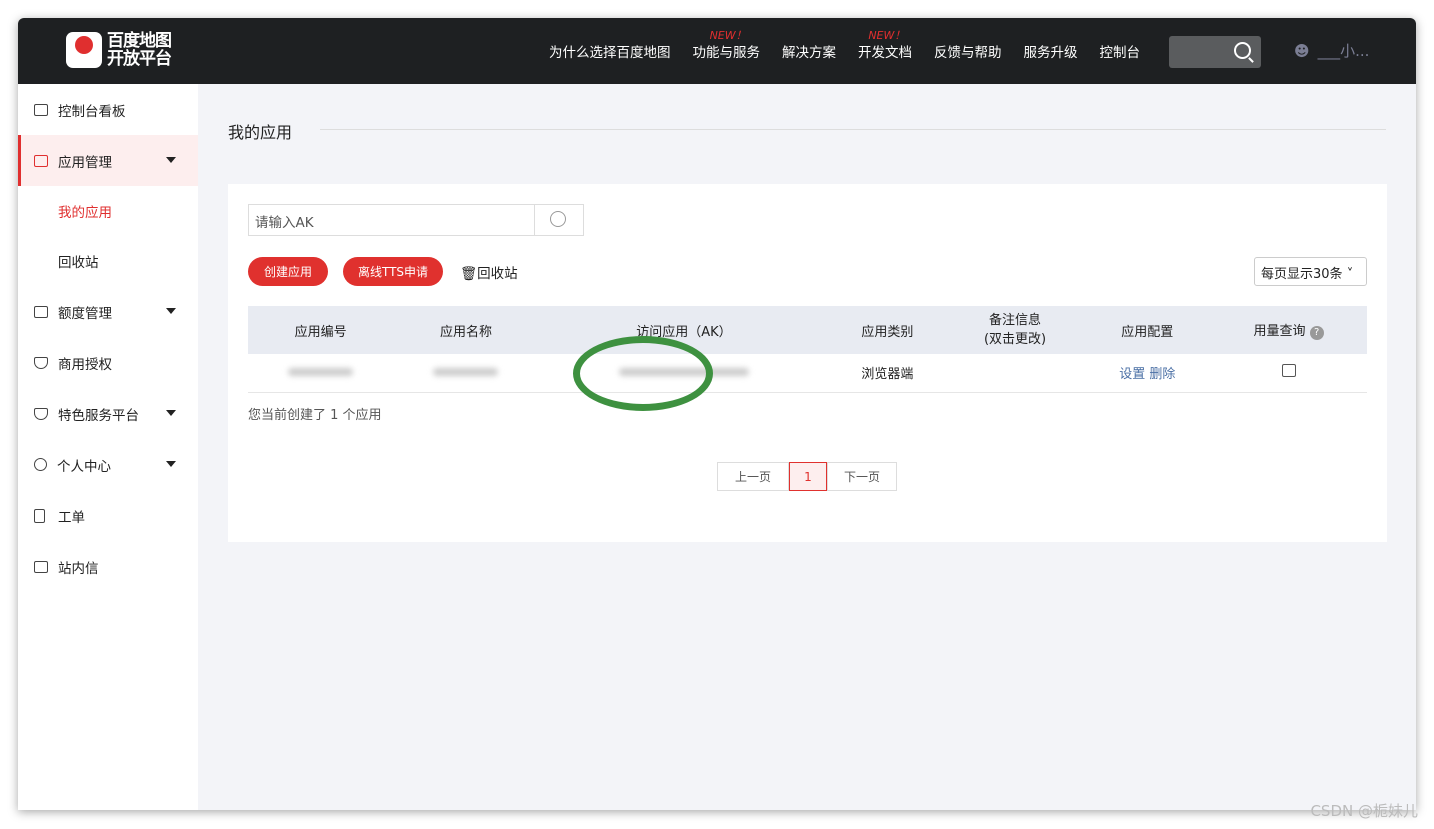 The width and height of the screenshot is (1434, 829). Describe the element at coordinates (643, 373) in the screenshot. I see `annotation-circle` at that location.